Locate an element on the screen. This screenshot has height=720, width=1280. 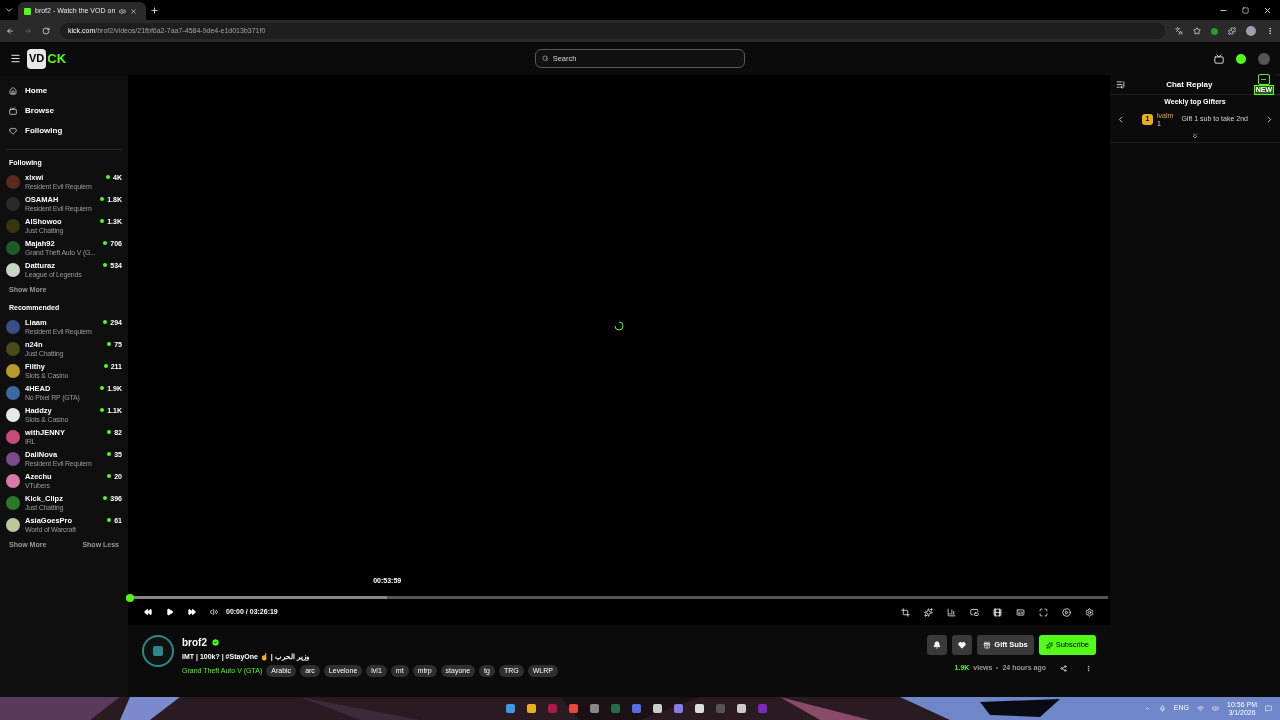
bell-icon is located at coordinates (937, 645).